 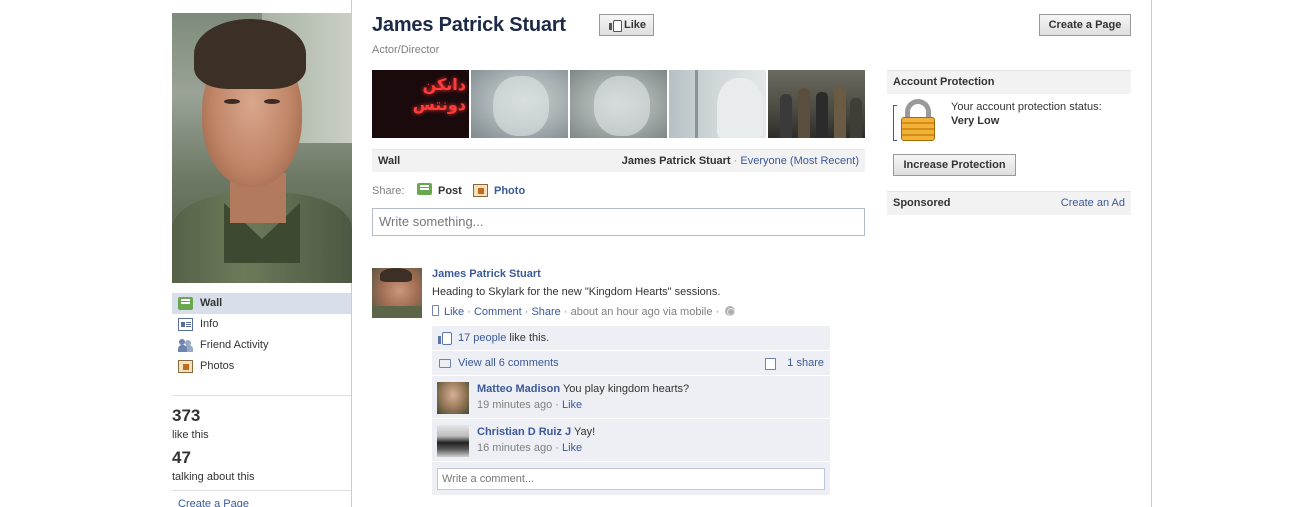 I want to click on profile-picture, so click(x=262, y=148).